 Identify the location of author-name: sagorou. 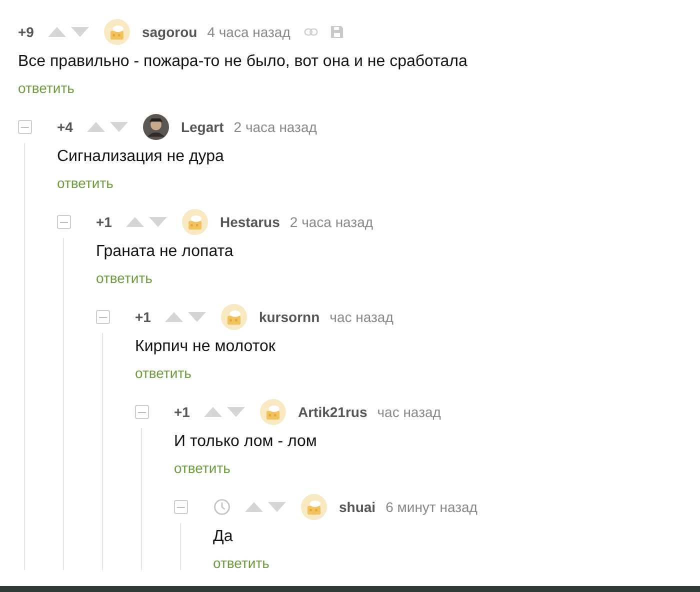
(170, 32).